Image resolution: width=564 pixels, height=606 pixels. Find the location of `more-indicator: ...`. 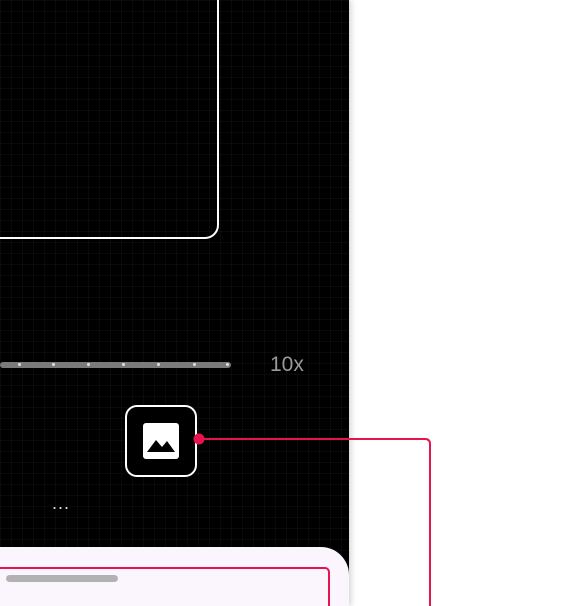

more-indicator: ... is located at coordinates (61, 503).